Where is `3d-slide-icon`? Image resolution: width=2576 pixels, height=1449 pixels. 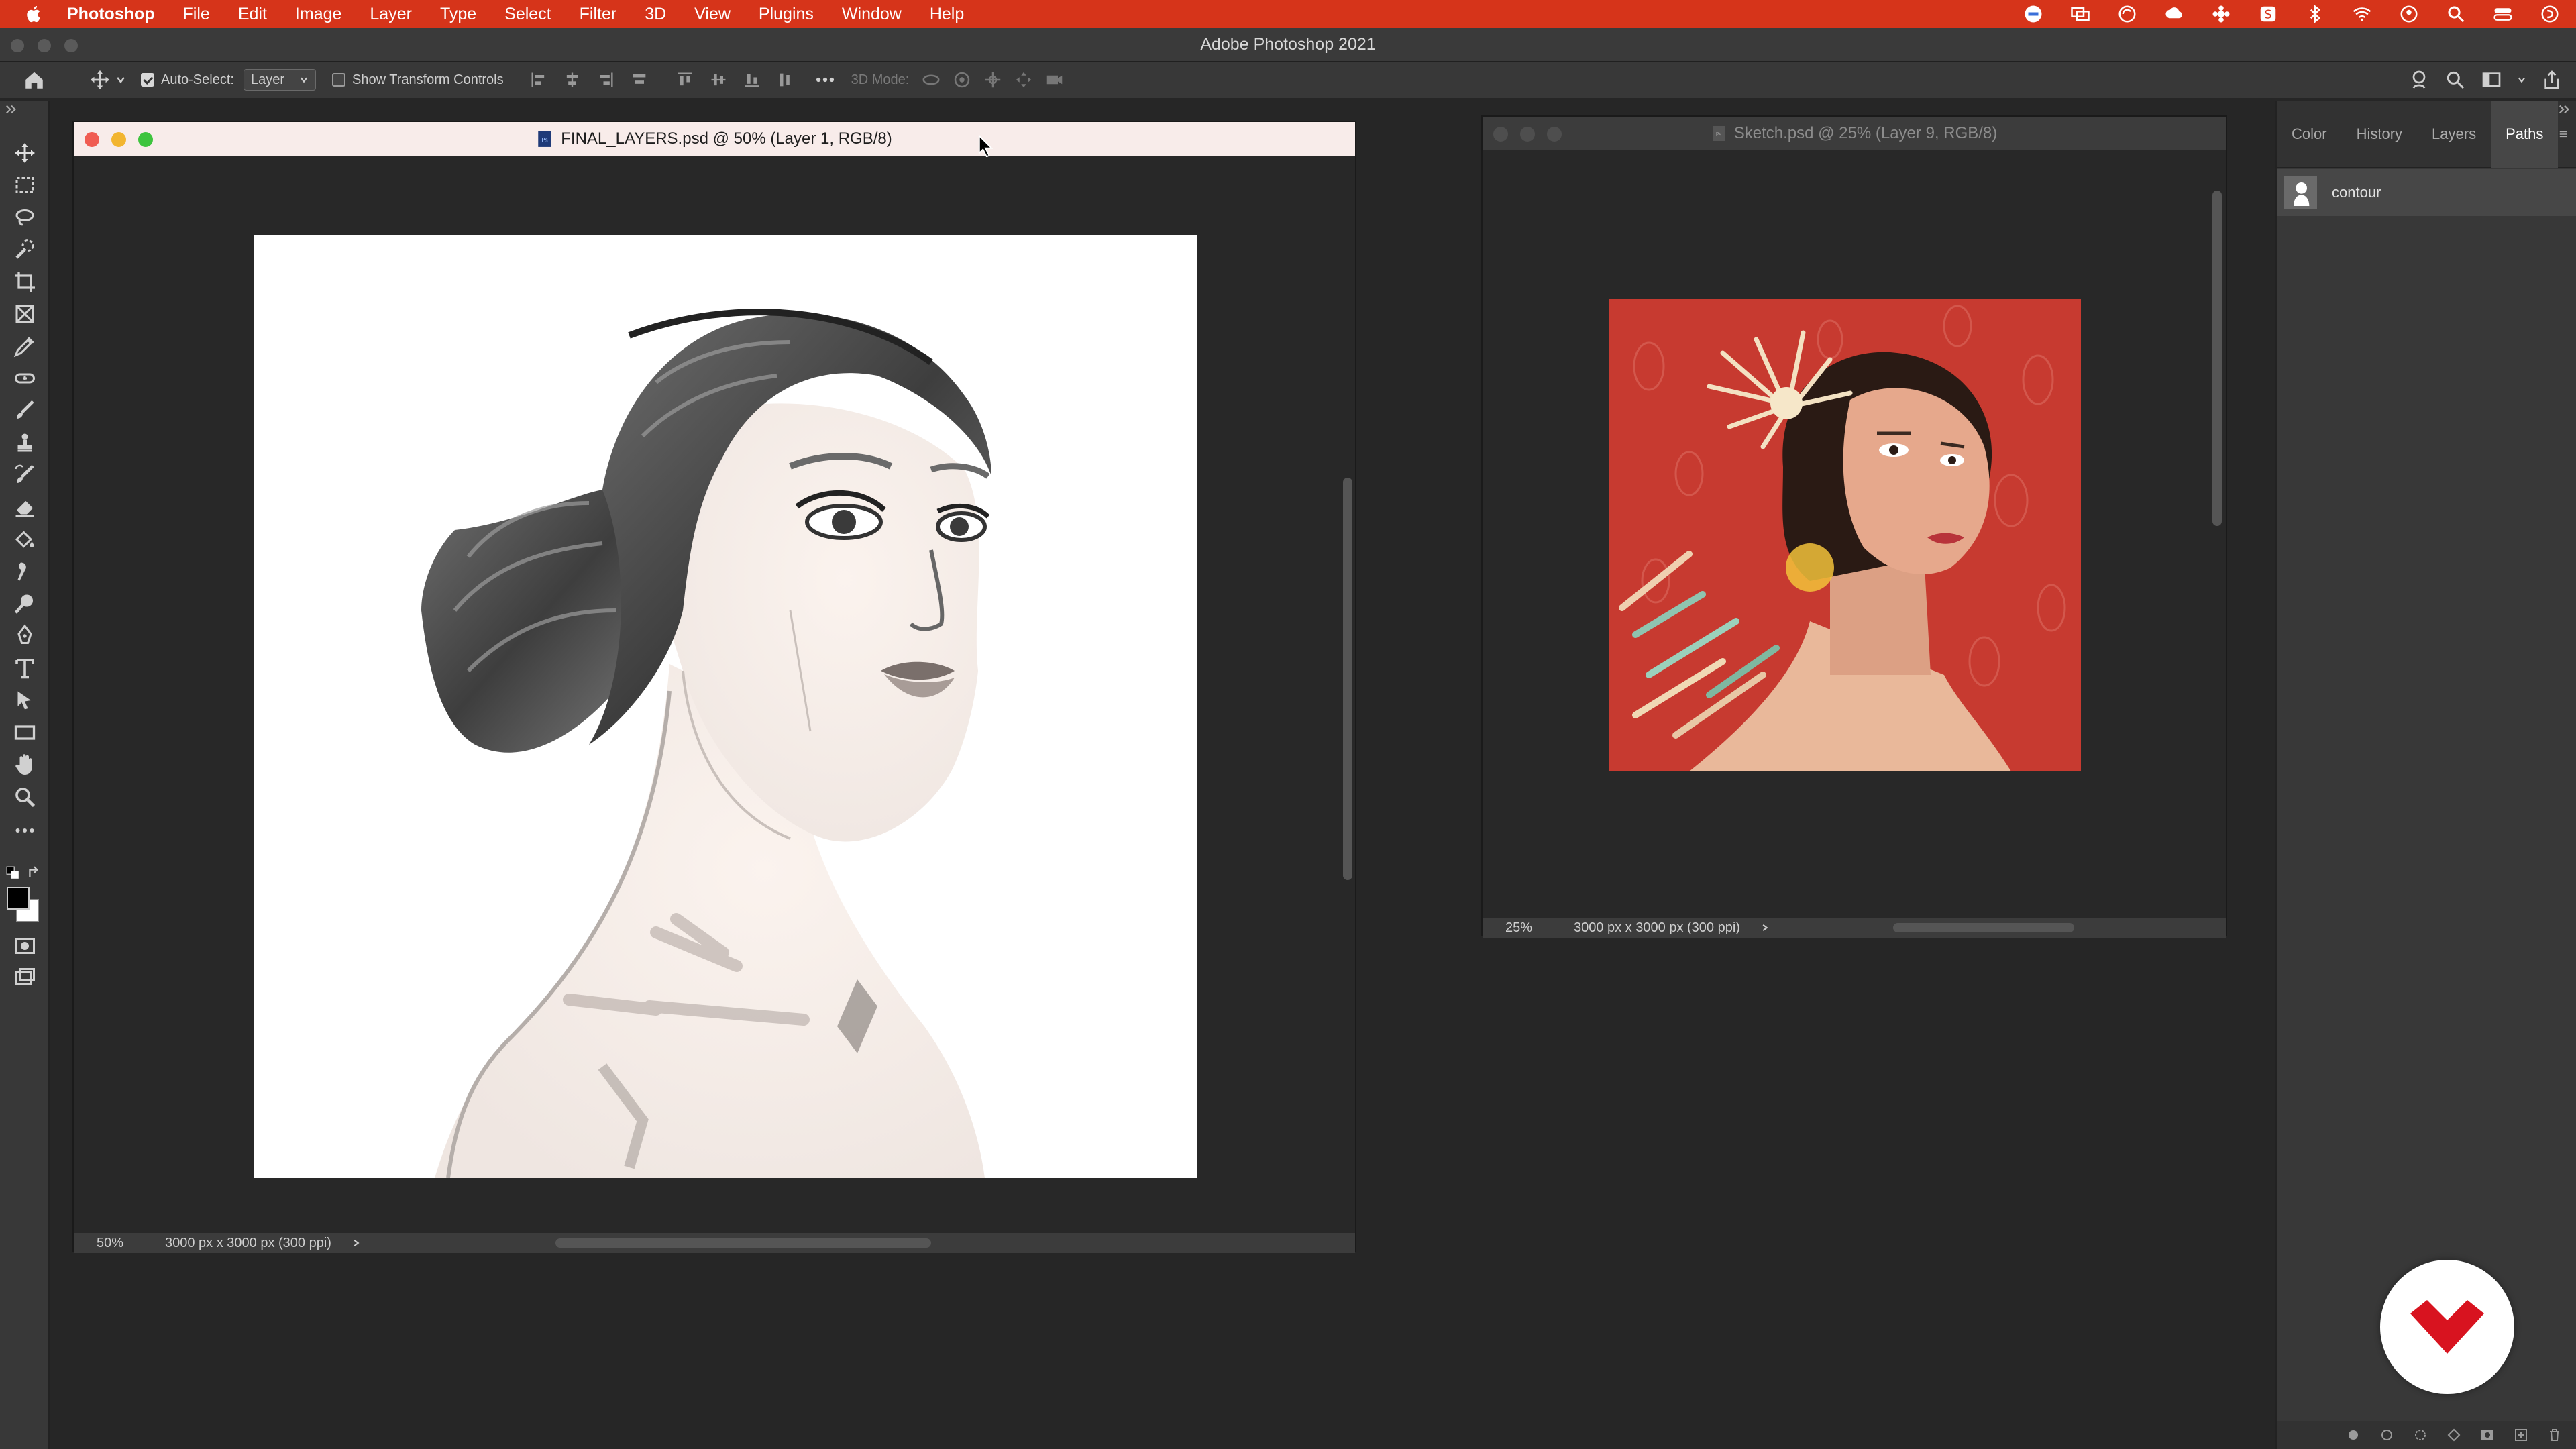 3d-slide-icon is located at coordinates (1024, 80).